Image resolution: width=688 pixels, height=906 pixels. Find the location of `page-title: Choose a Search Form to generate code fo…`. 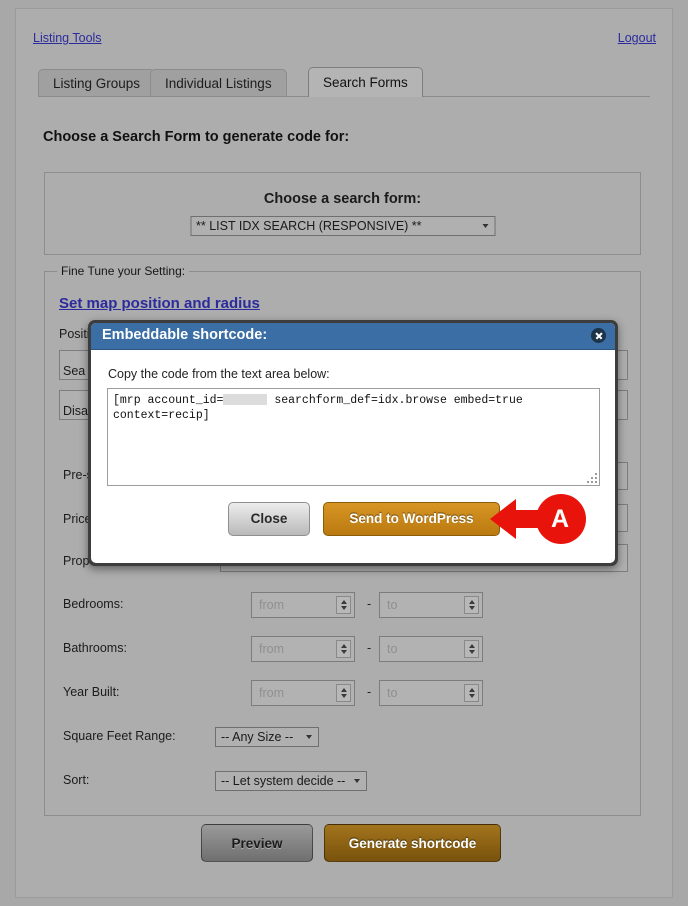

page-title: Choose a Search Form to generate code fo… is located at coordinates (196, 137).